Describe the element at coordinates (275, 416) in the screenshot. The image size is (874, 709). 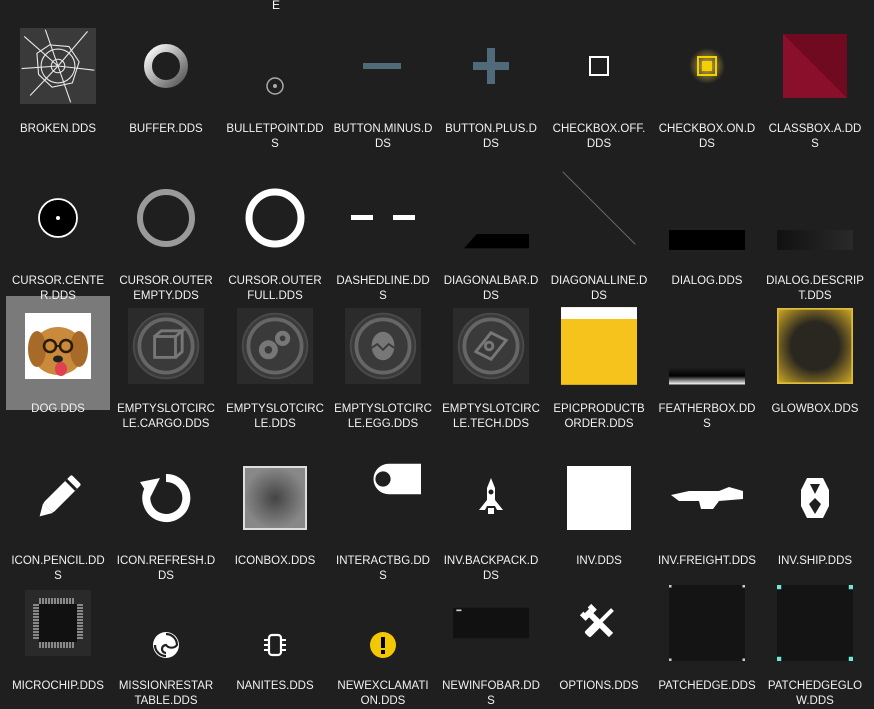
I see `file-name-label: EMPTYSLOTCIRCLE.DDS` at that location.